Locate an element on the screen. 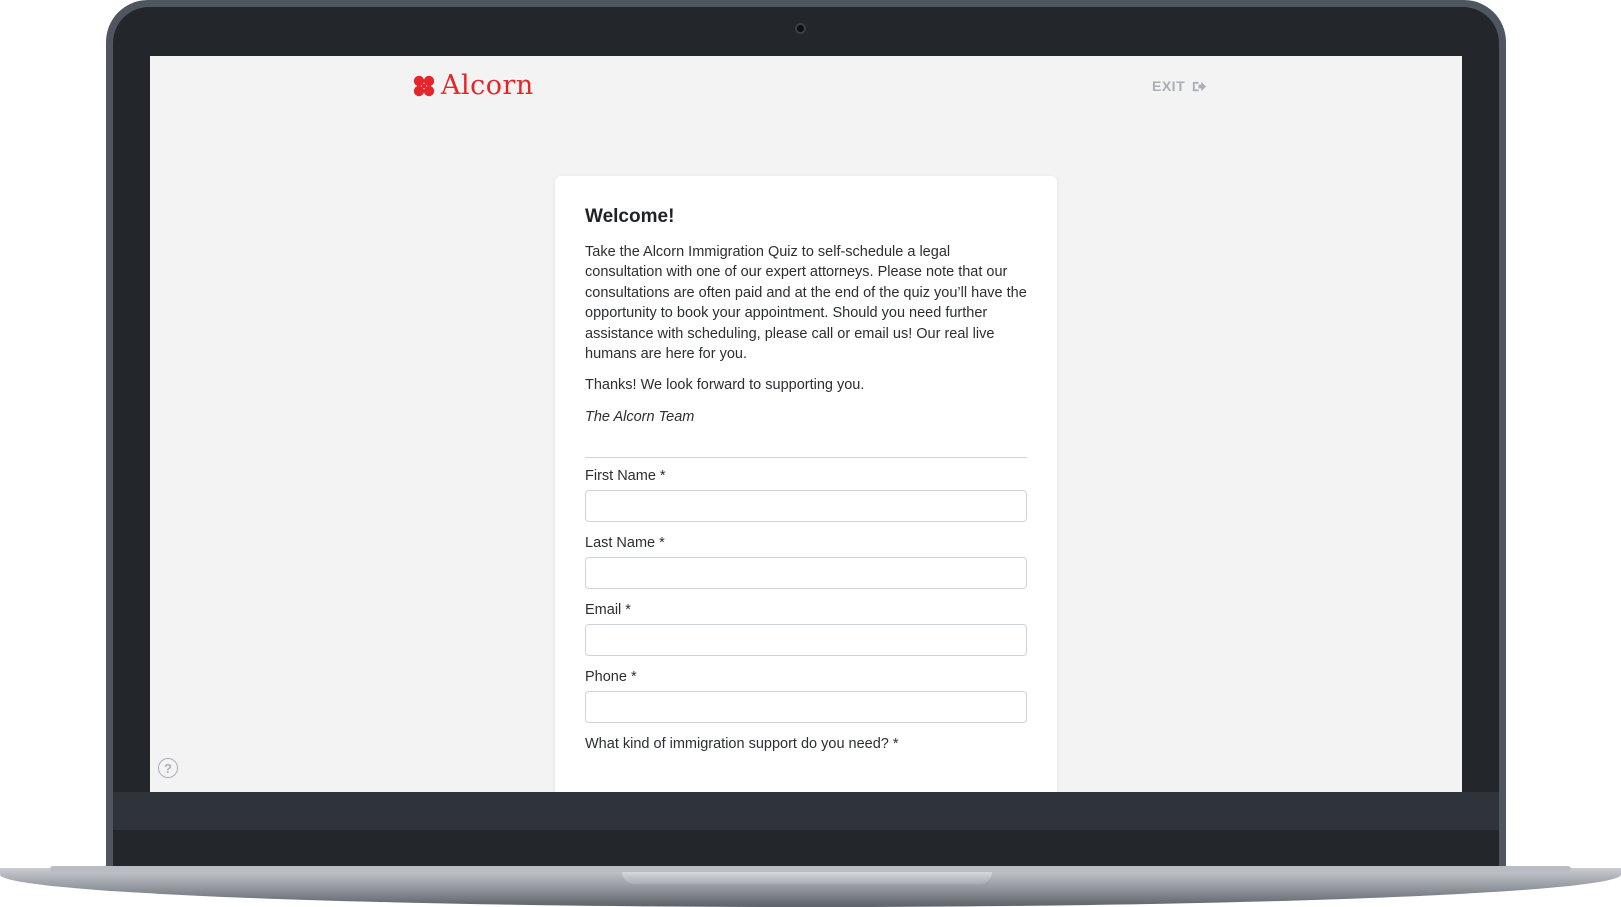 The image size is (1621, 907). alcorn-logo: Alcorn is located at coordinates (473, 85).